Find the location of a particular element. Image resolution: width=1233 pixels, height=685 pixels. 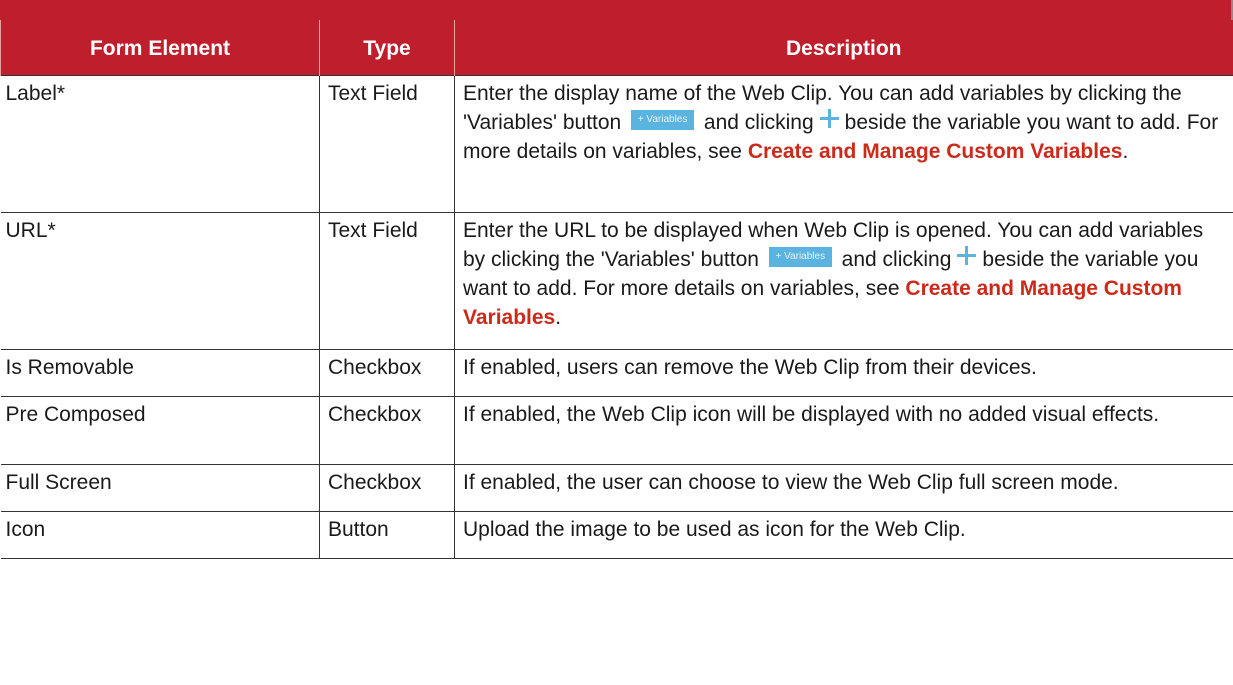

table-header-row: Form Element Type Description is located at coordinates (616, 47).